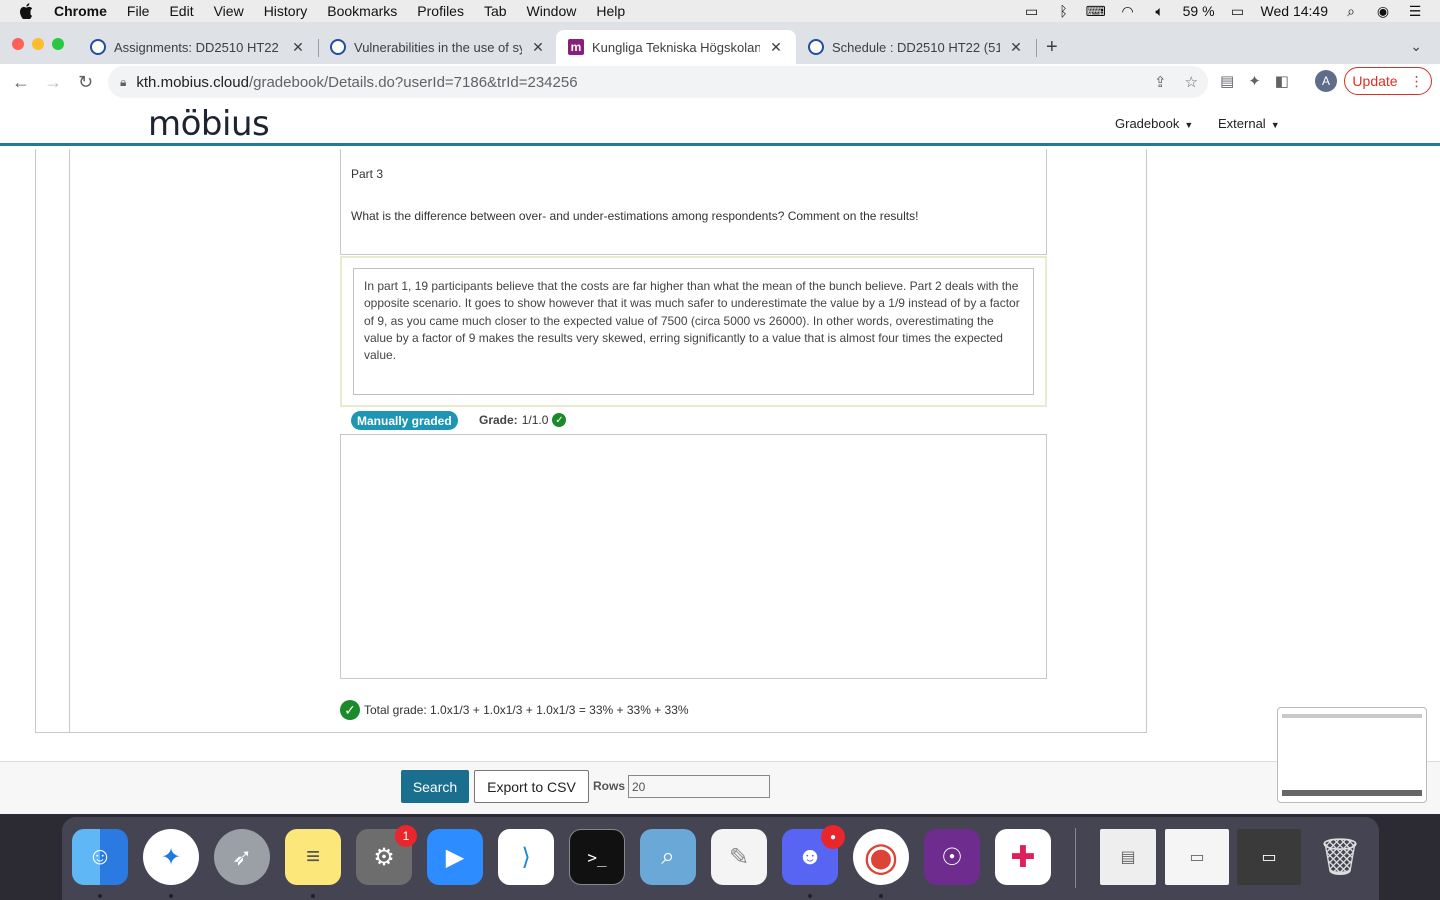  I want to click on tab-title: Schedule : DD2510 HT22 (5140, so click(916, 47).